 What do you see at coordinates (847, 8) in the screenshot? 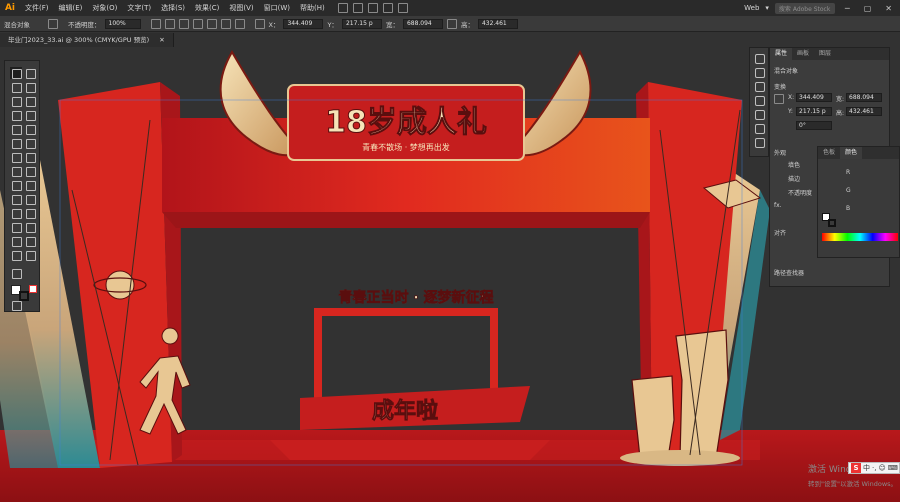
I see `minimize-icon: ─` at bounding box center [847, 8].